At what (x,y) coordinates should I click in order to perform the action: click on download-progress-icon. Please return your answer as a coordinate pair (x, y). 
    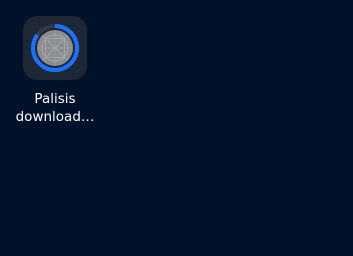
    Looking at the image, I should click on (55, 48).